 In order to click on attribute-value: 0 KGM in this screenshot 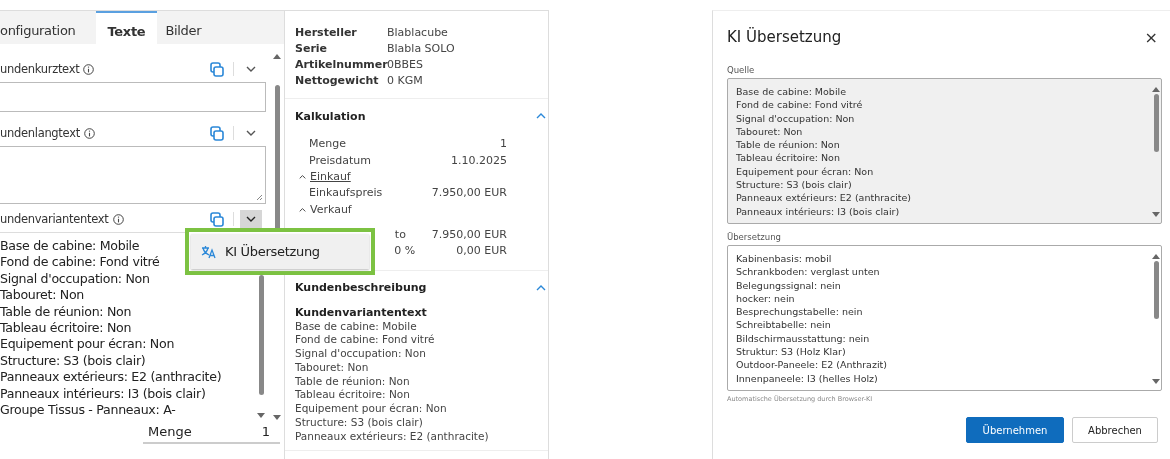, I will do `click(405, 80)`.